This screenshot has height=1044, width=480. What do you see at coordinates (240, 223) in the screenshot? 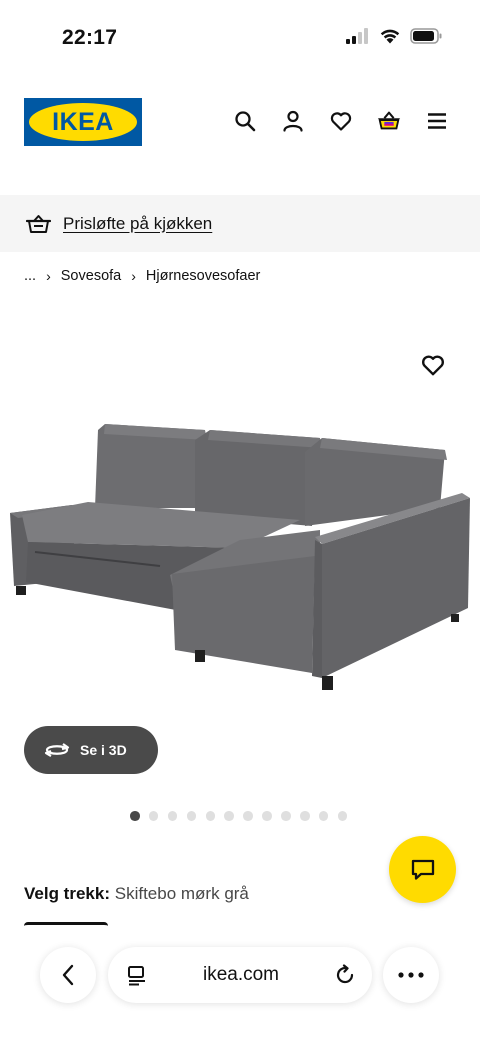
I see `promo-banner: Prisløfte på kjøkken` at bounding box center [240, 223].